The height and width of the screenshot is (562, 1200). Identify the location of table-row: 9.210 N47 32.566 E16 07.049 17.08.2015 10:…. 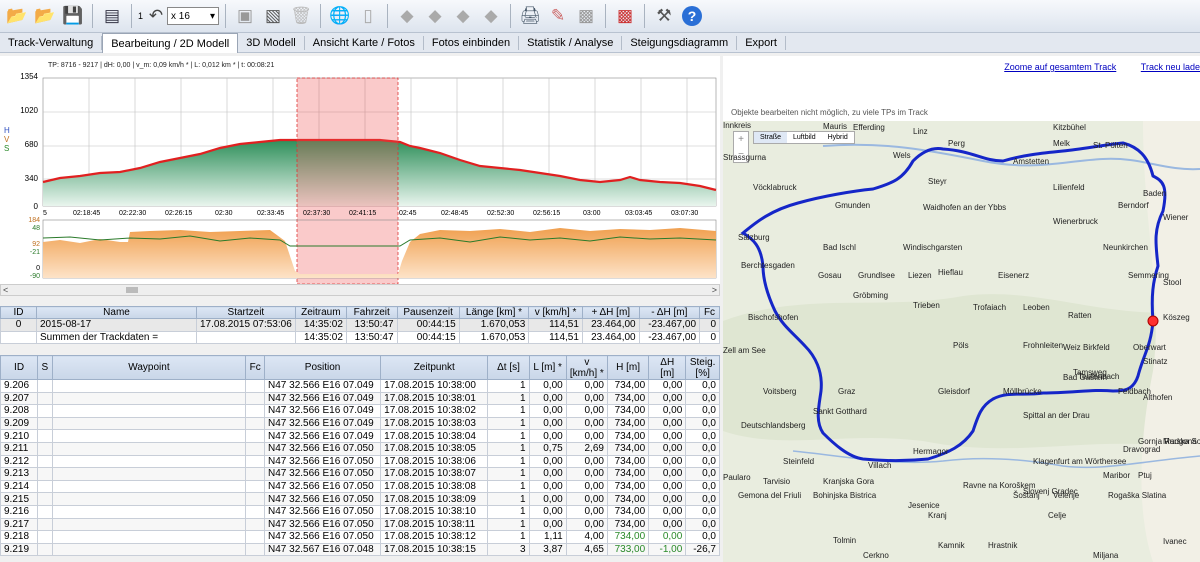
(360, 436).